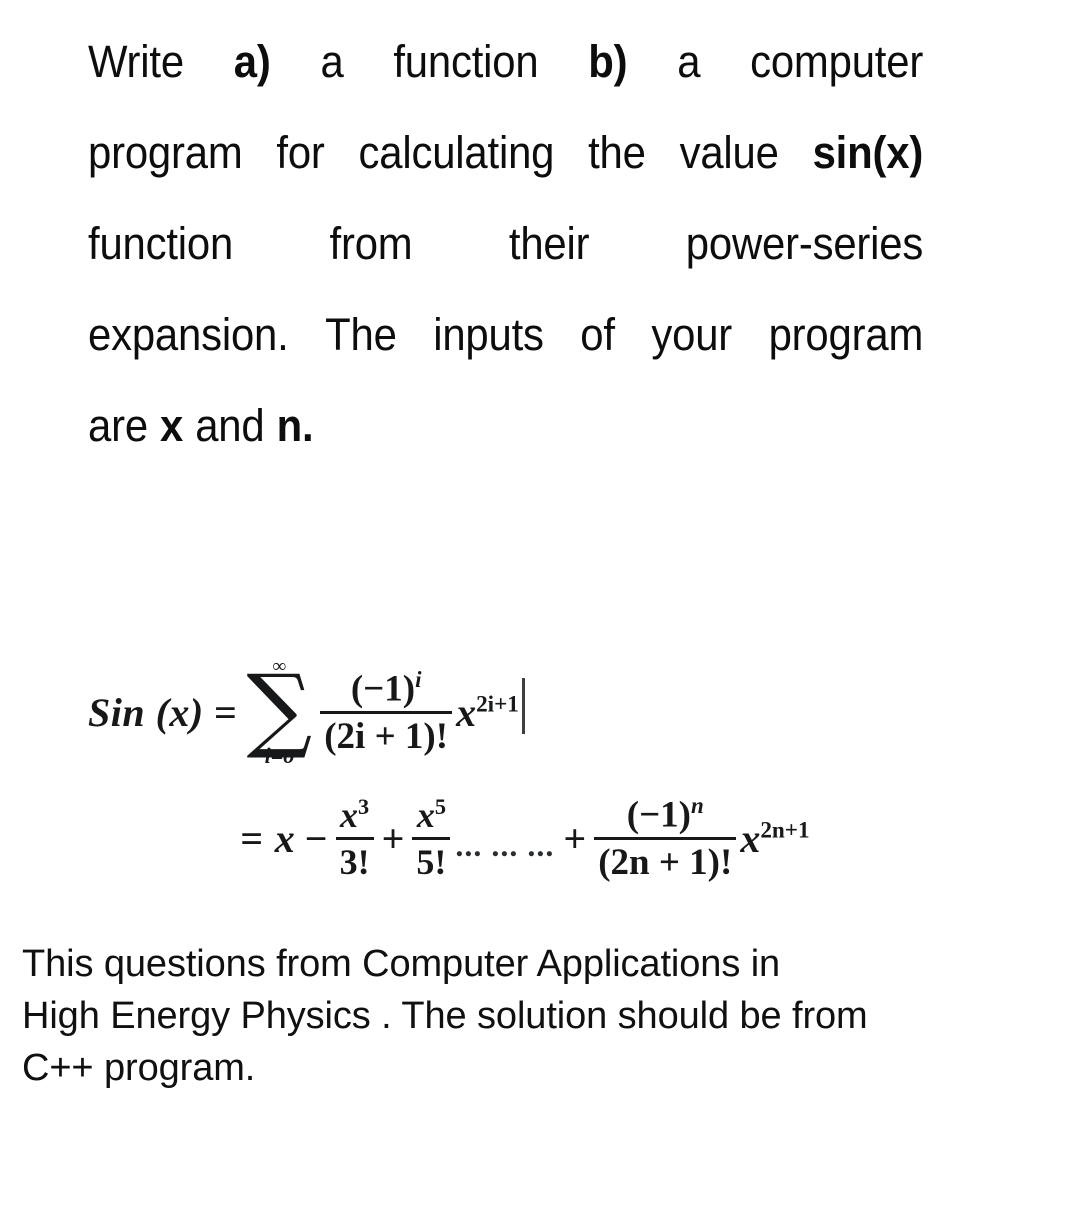 This screenshot has height=1219, width=1080. I want to click on question-word: your, so click(692, 334).